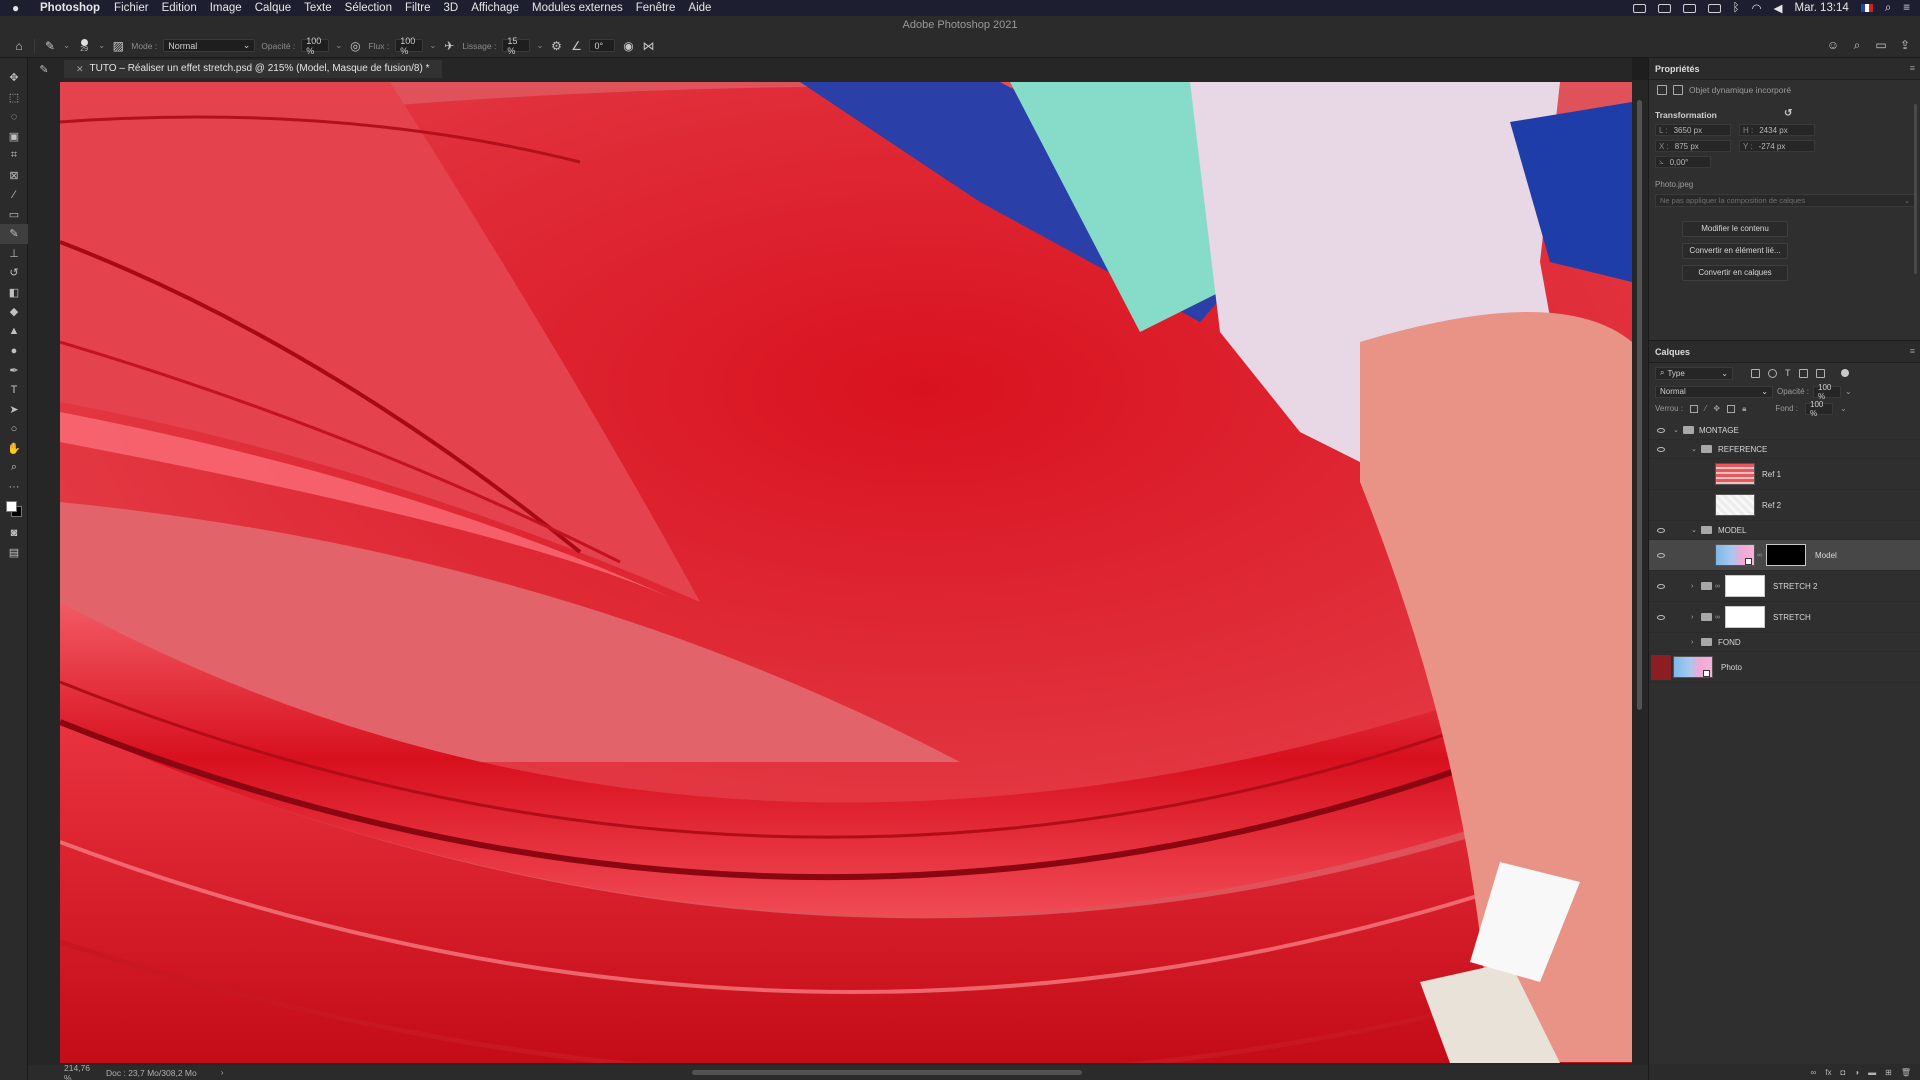  I want to click on new-group-icon: ▬, so click(1872, 1072).